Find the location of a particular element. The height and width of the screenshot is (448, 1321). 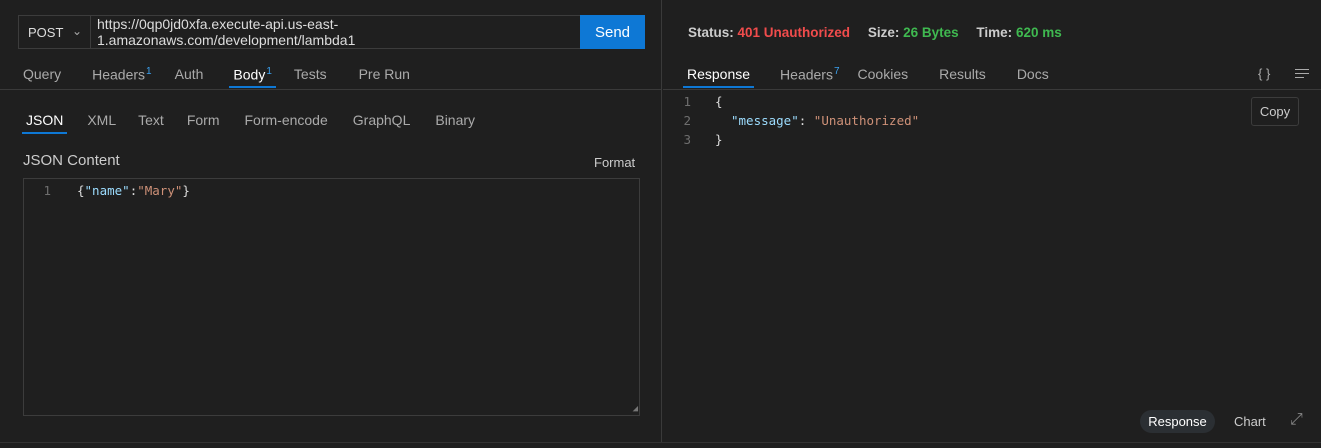

tab-auth: Auth is located at coordinates (189, 74).